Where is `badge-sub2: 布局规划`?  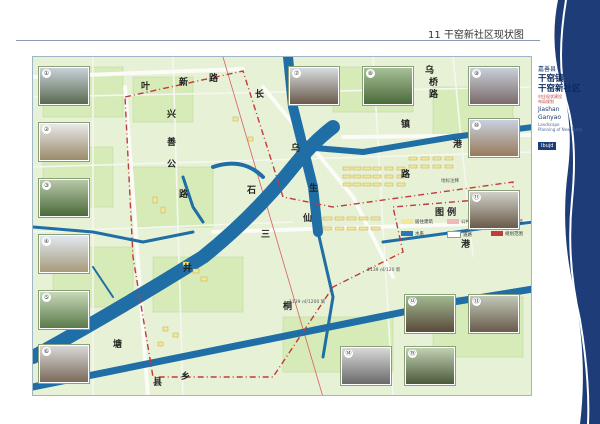 badge-sub2: 布局规划 is located at coordinates (546, 101).